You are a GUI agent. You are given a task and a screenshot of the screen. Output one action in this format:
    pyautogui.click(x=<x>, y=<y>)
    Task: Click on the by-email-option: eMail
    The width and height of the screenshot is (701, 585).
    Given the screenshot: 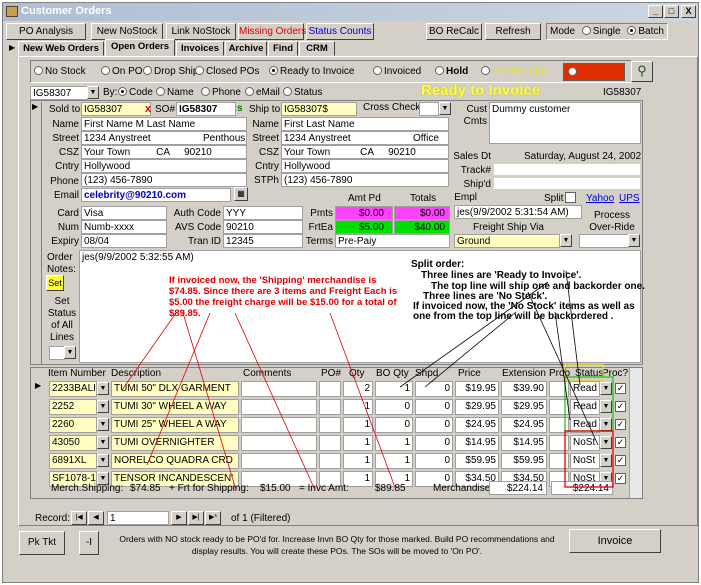 What is the action you would take?
    pyautogui.click(x=262, y=92)
    